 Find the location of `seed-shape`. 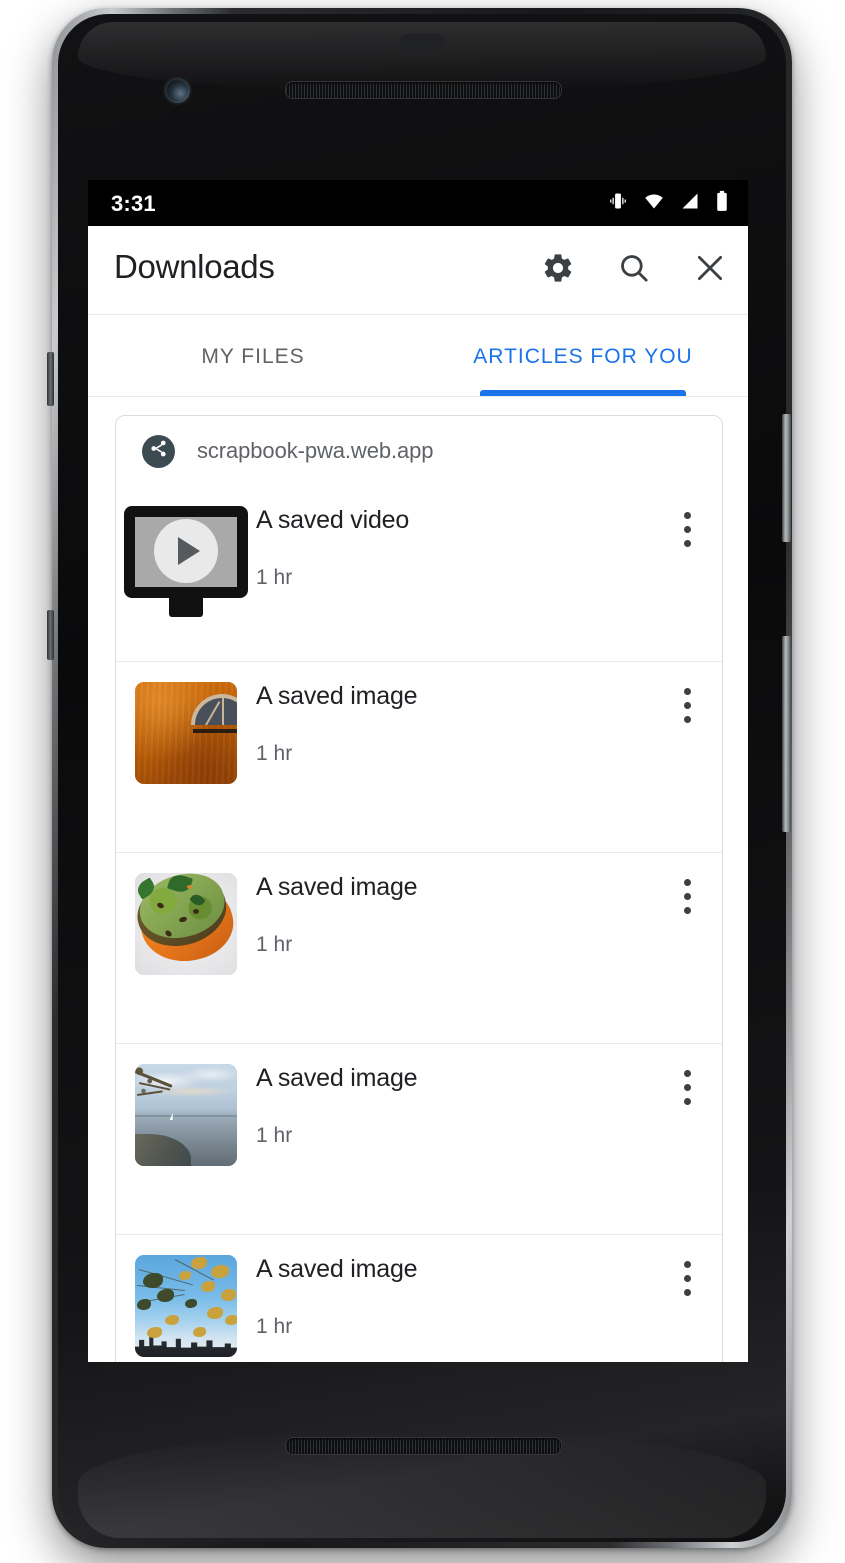

seed-shape is located at coordinates (189, 887).